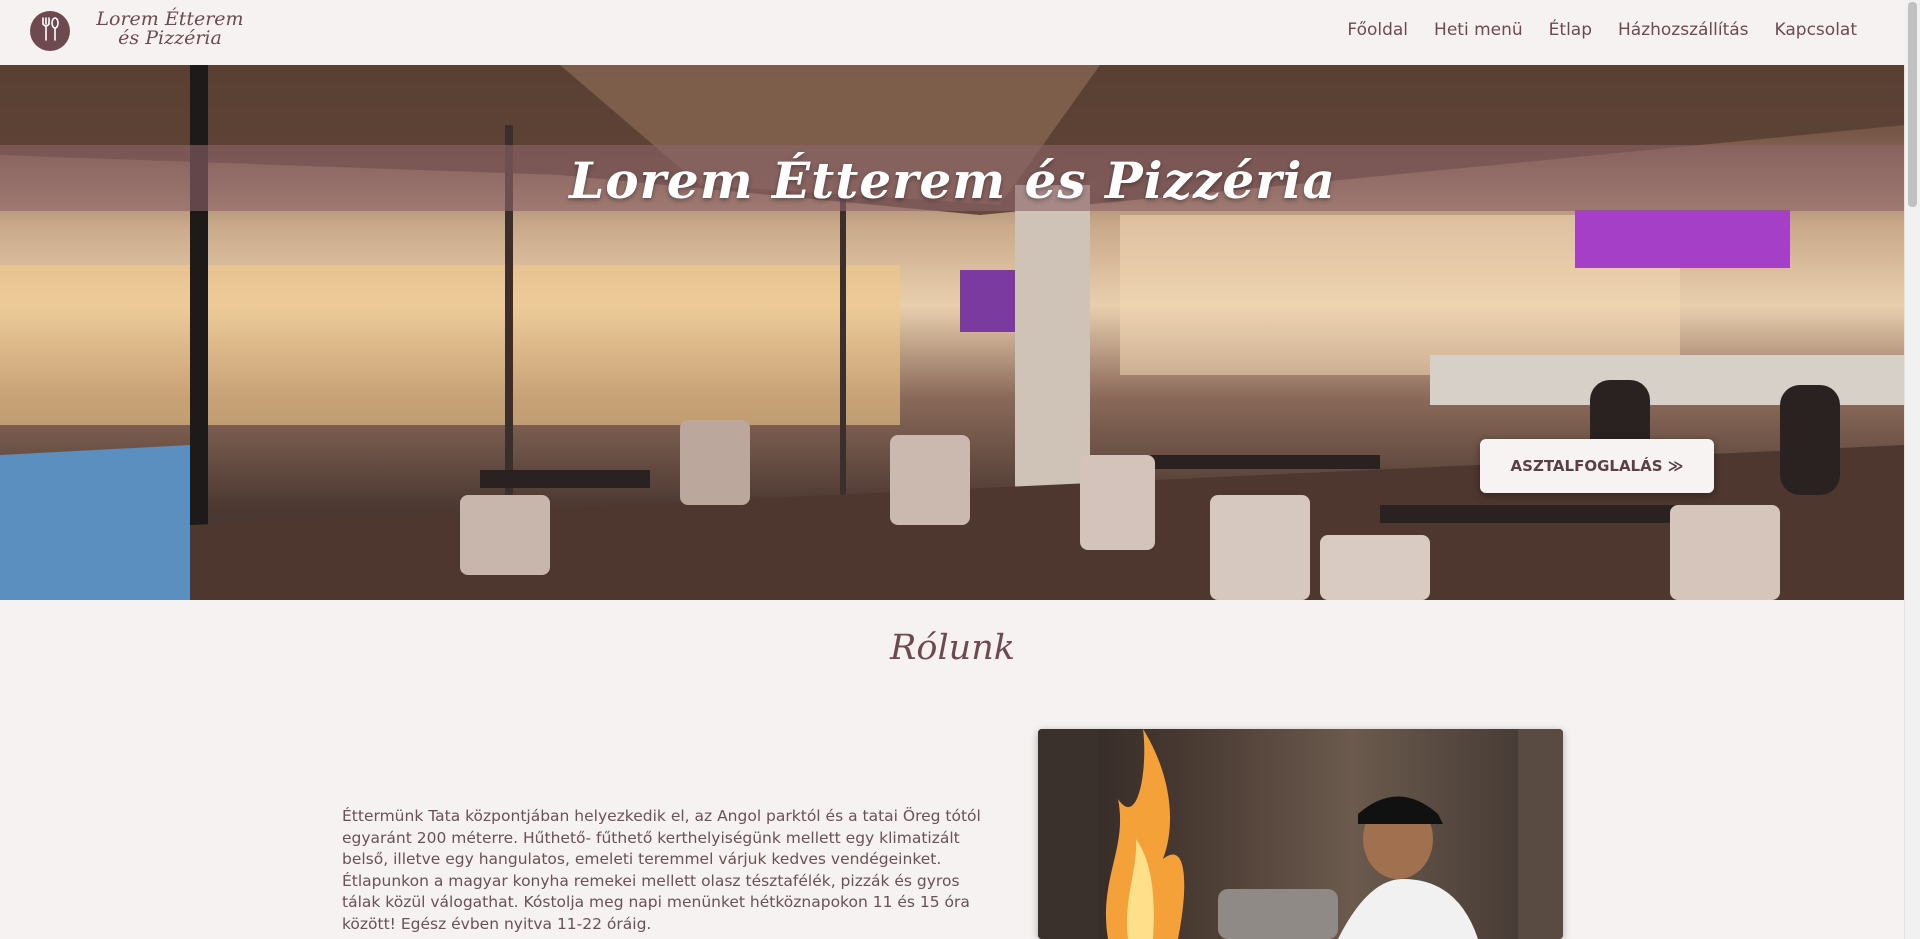 The height and width of the screenshot is (939, 1920). Describe the element at coordinates (1570, 30) in the screenshot. I see `nav-link-menu: Étlap` at that location.